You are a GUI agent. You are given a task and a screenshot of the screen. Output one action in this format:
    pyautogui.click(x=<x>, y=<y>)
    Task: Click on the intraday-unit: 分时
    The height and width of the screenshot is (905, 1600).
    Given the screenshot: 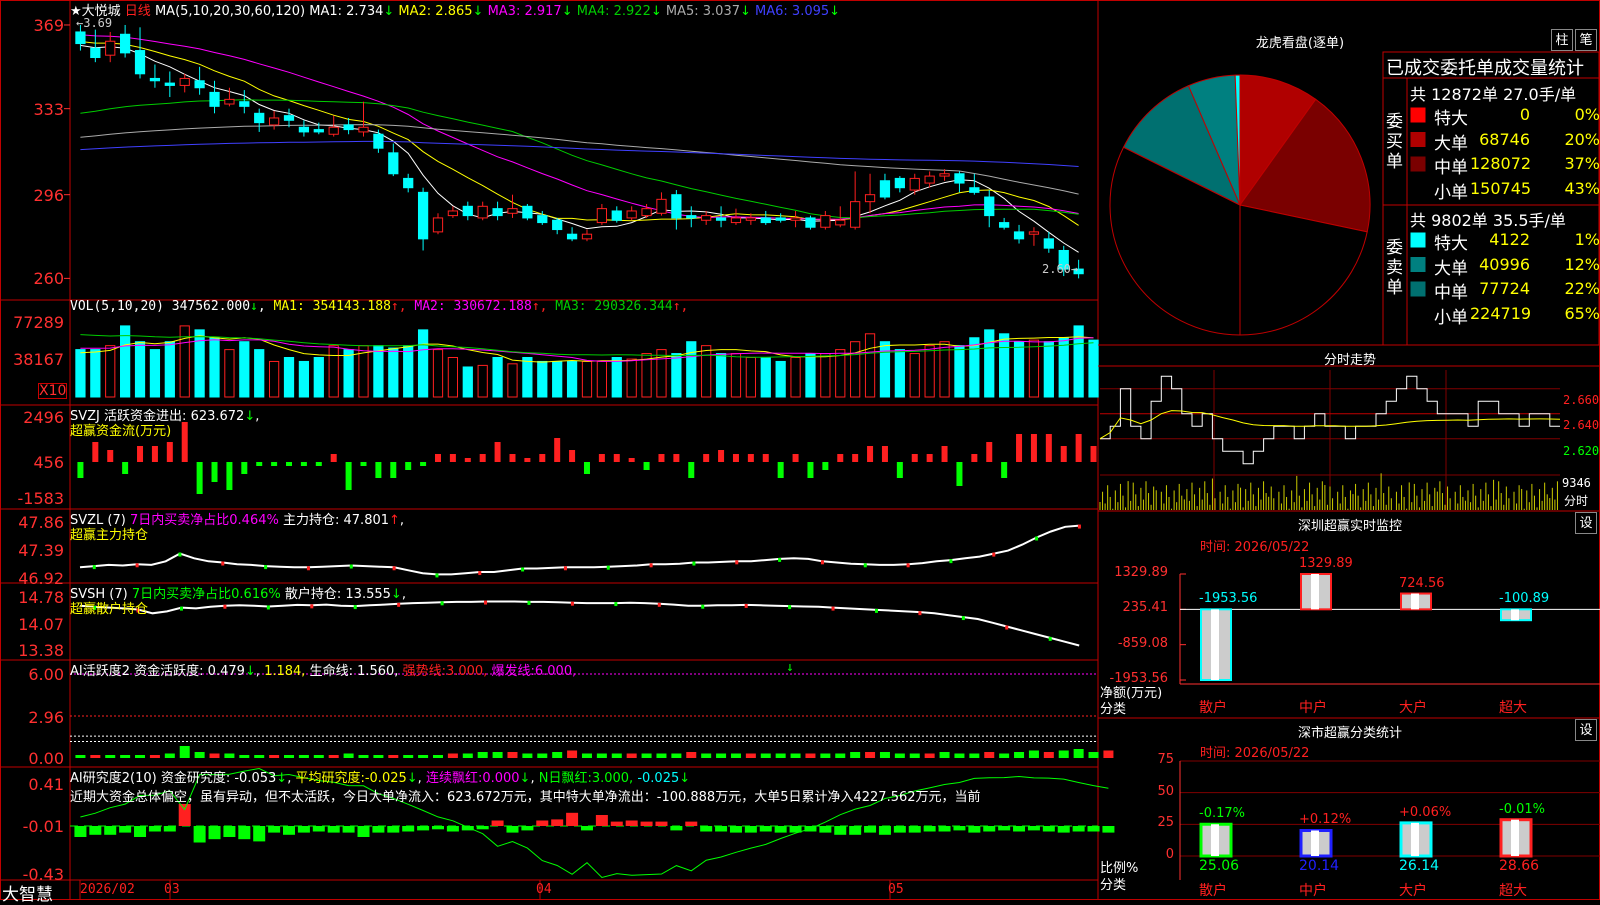 What is the action you would take?
    pyautogui.click(x=1576, y=501)
    